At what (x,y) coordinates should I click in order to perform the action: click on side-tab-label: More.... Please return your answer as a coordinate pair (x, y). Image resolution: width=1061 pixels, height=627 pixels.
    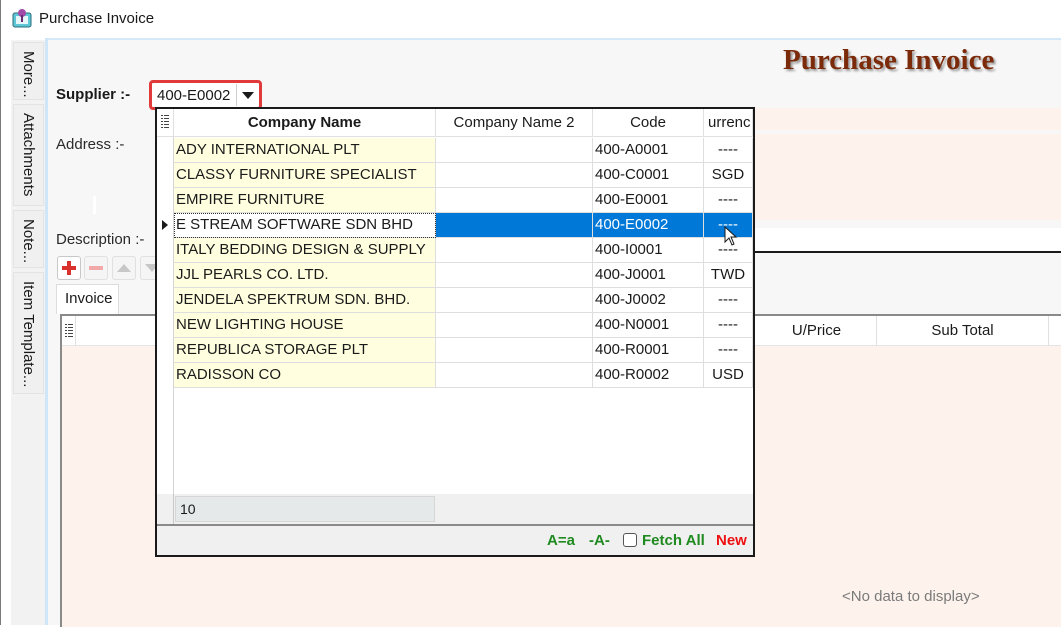
    Looking at the image, I should click on (28, 74).